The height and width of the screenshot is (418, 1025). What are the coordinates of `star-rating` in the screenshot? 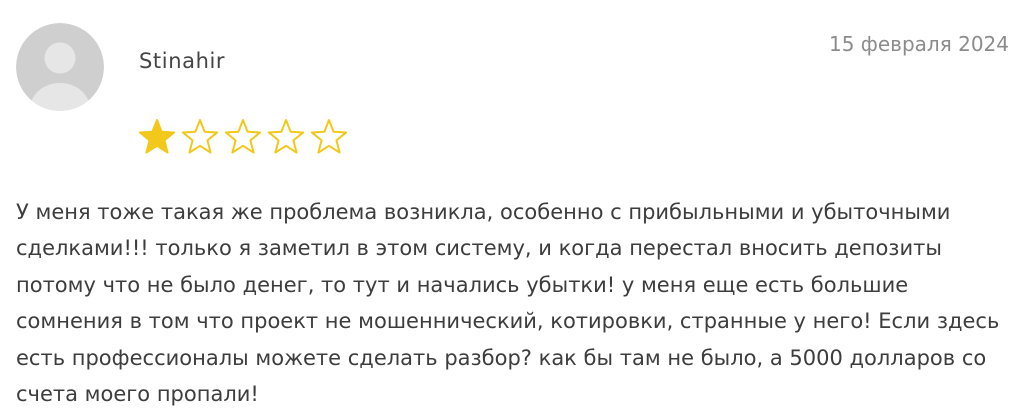 It's located at (243, 137).